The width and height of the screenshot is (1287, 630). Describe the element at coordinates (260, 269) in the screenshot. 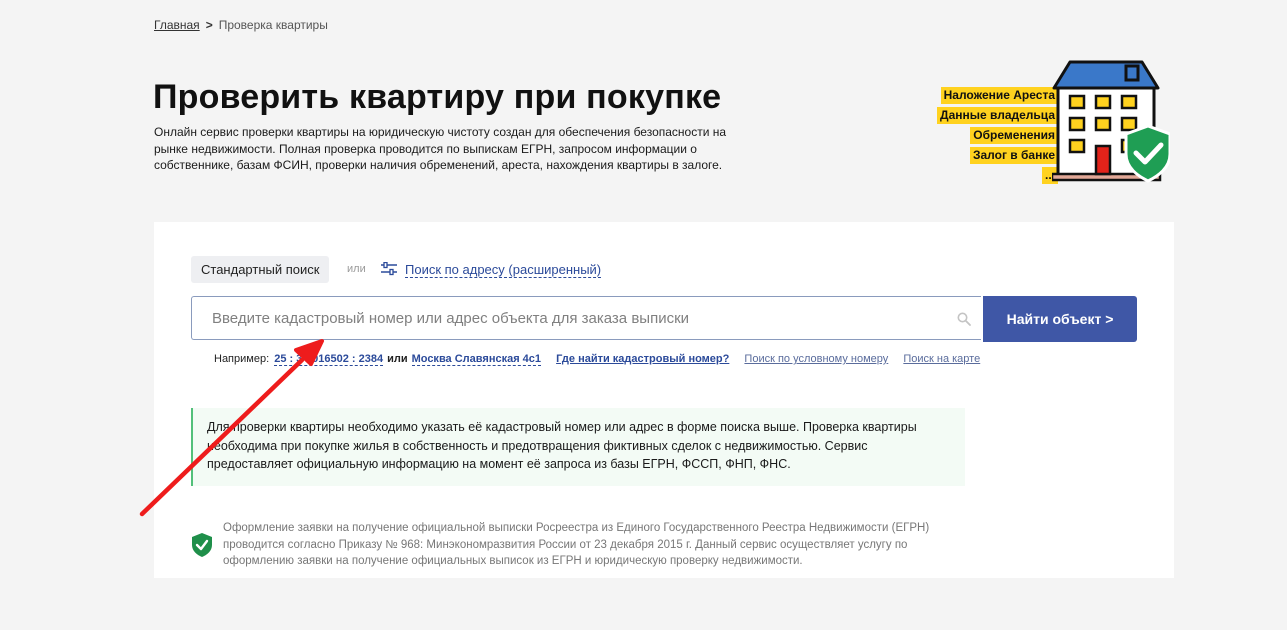

I see `tab-standard-search: Стандартный поиск` at that location.